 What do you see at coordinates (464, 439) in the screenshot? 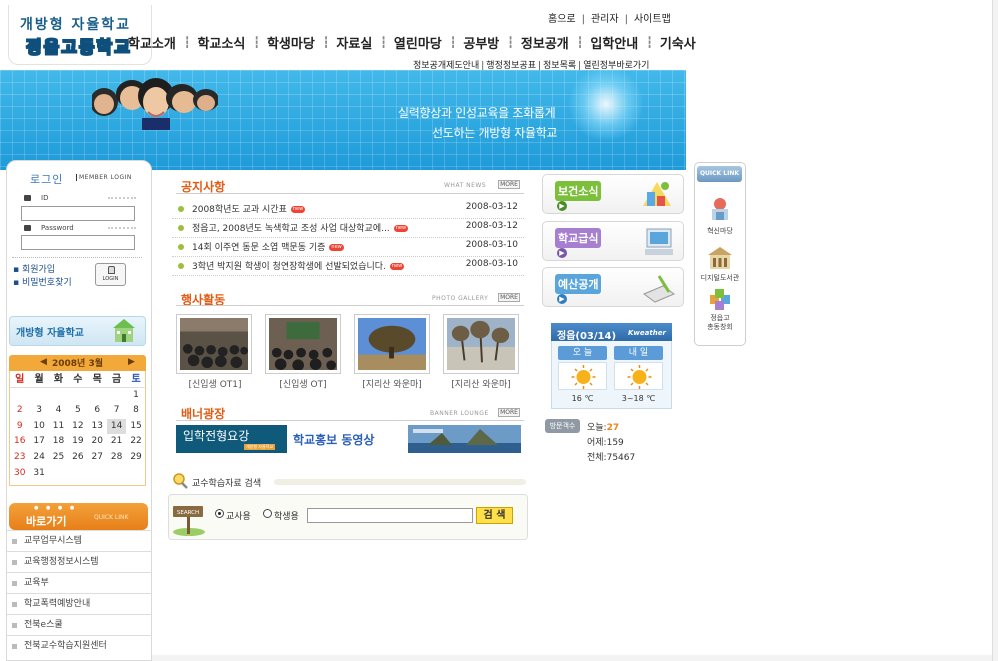
I see `dokdo-banner` at bounding box center [464, 439].